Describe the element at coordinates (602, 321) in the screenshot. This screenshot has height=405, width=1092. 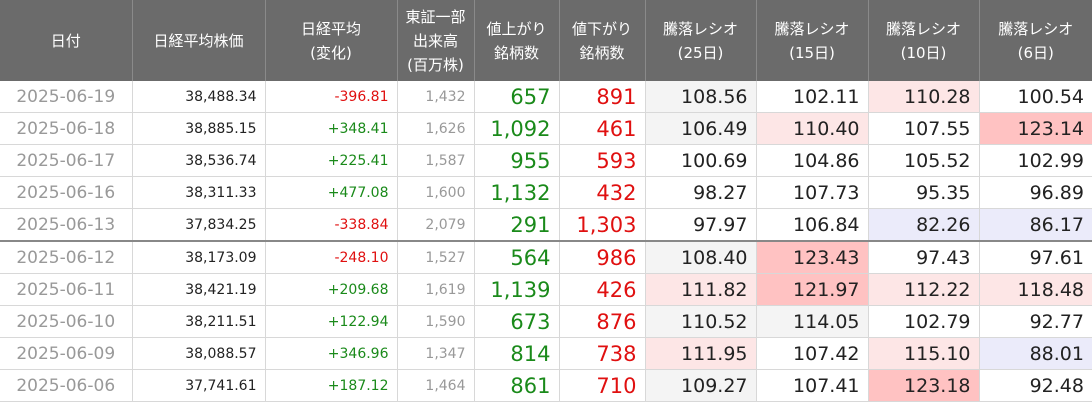
I see `decliners-cell: 876` at that location.